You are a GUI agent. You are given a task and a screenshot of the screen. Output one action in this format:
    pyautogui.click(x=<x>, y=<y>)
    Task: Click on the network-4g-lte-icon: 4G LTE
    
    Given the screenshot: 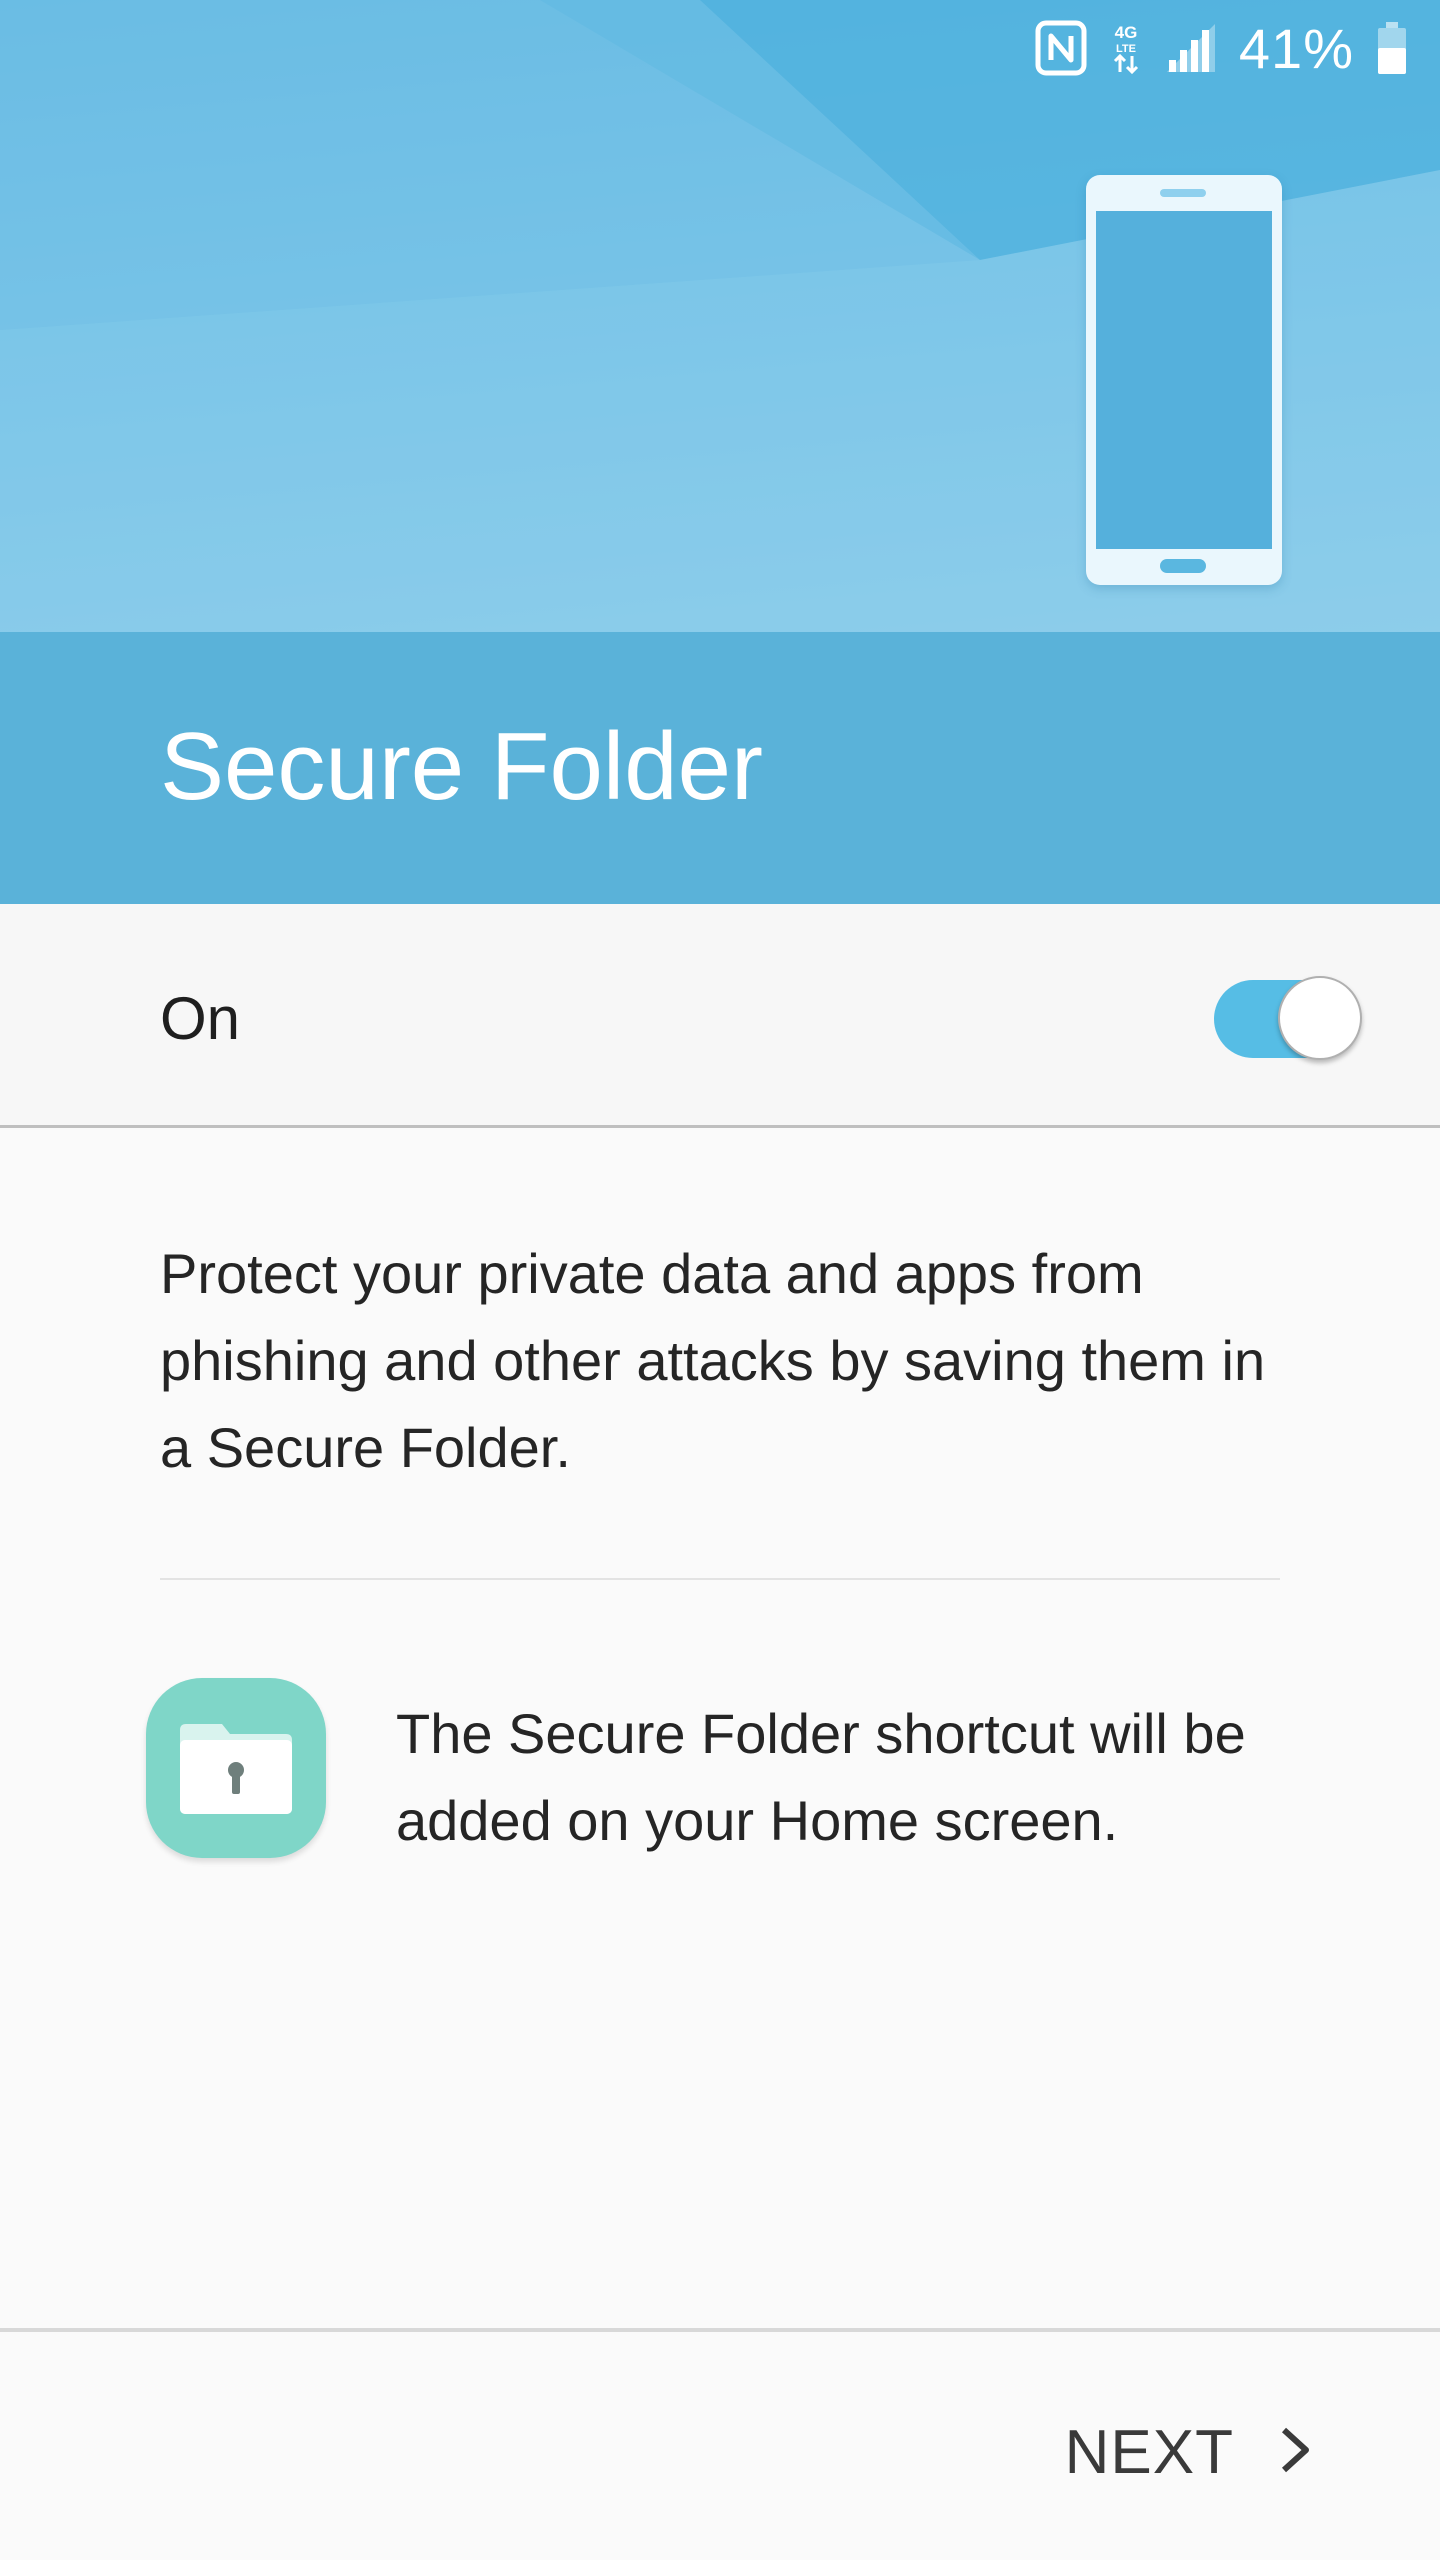 What is the action you would take?
    pyautogui.click(x=1126, y=48)
    